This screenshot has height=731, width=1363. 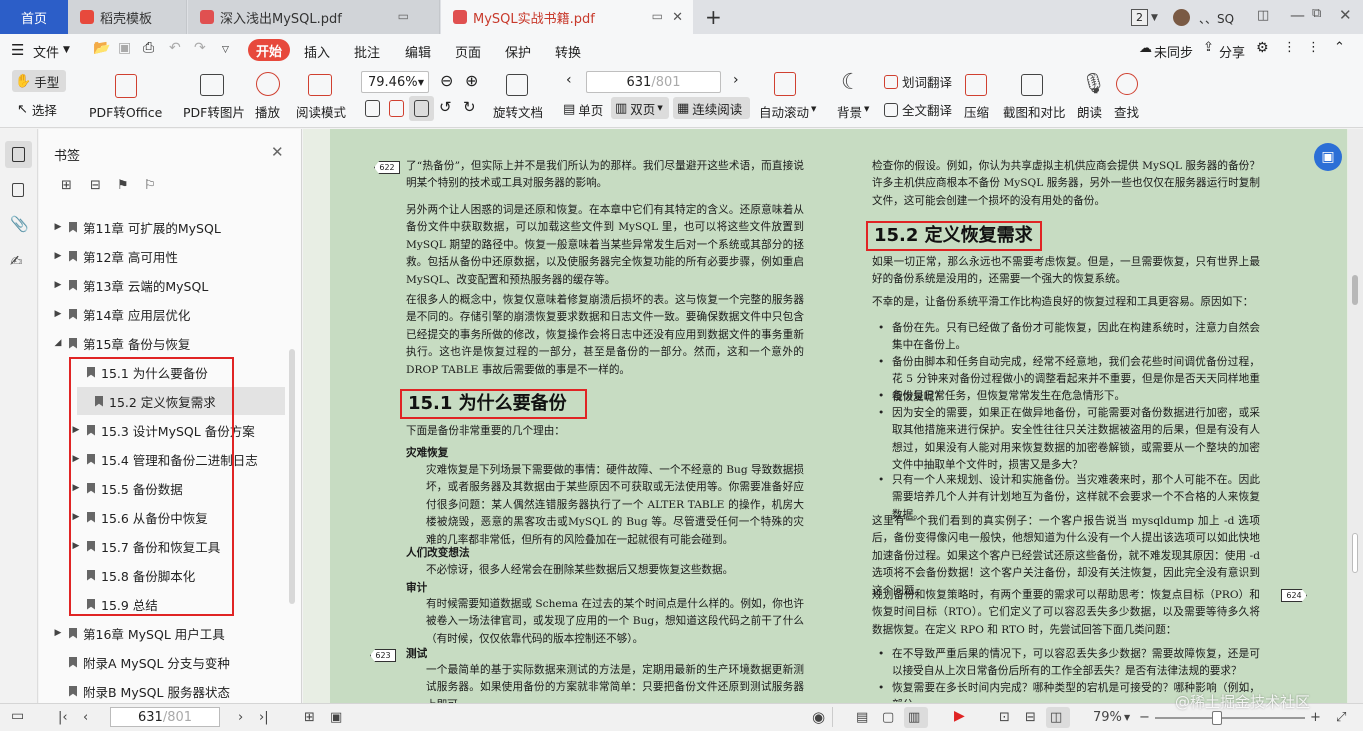 What do you see at coordinates (918, 81) in the screenshot?
I see `word-translate-button: 划词翻译` at bounding box center [918, 81].